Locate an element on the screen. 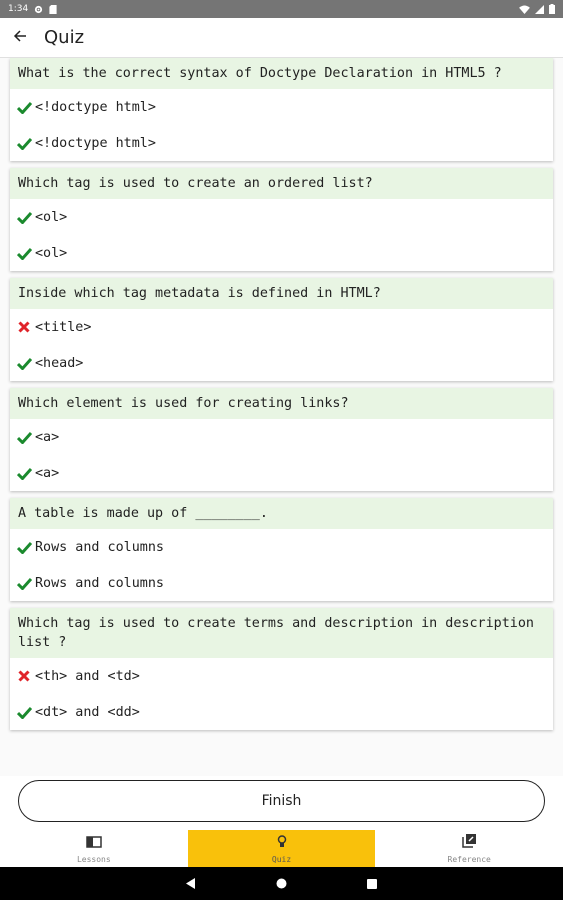 The height and width of the screenshot is (900, 563). correct-answer: <dt> and <dd> is located at coordinates (281, 712).